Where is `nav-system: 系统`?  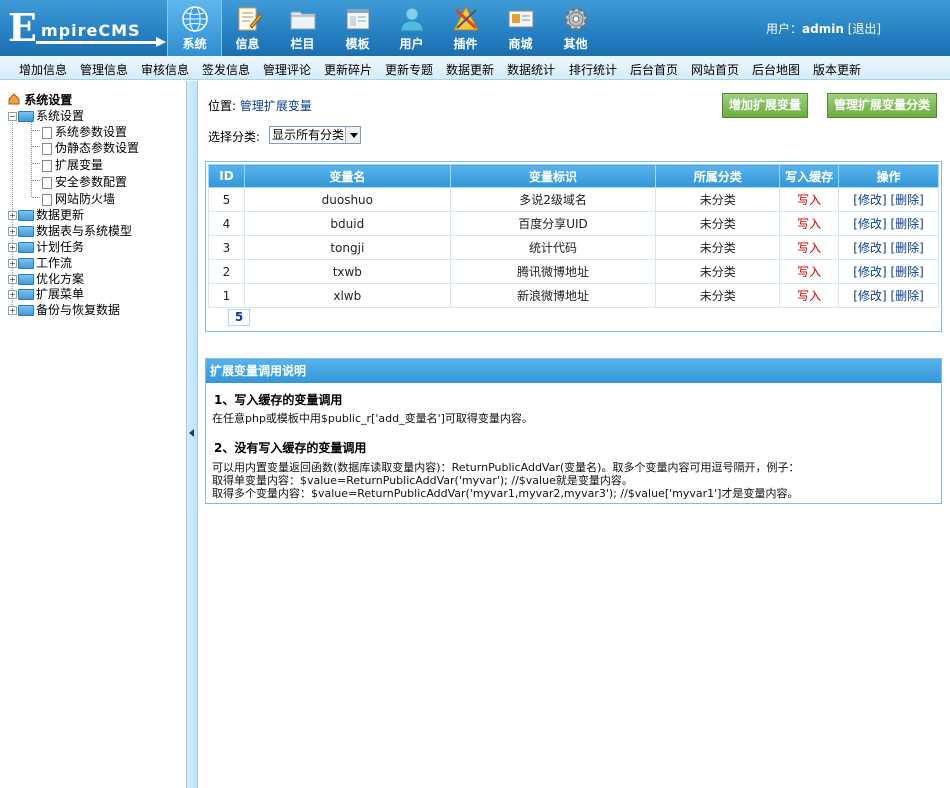
nav-system: 系统 is located at coordinates (194, 28).